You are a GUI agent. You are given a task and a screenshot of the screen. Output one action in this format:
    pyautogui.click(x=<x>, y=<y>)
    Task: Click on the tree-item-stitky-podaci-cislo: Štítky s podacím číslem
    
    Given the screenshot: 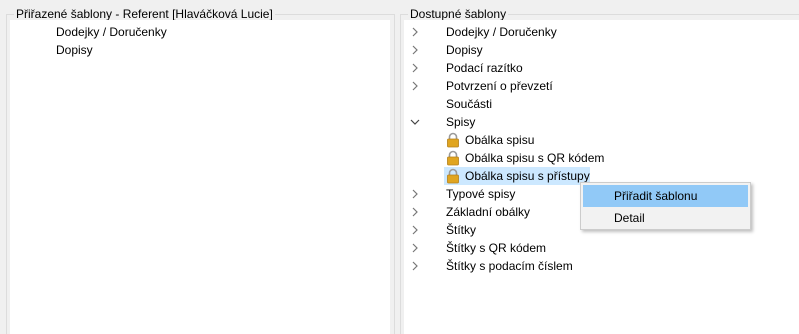 What is the action you would take?
    pyautogui.click(x=601, y=266)
    